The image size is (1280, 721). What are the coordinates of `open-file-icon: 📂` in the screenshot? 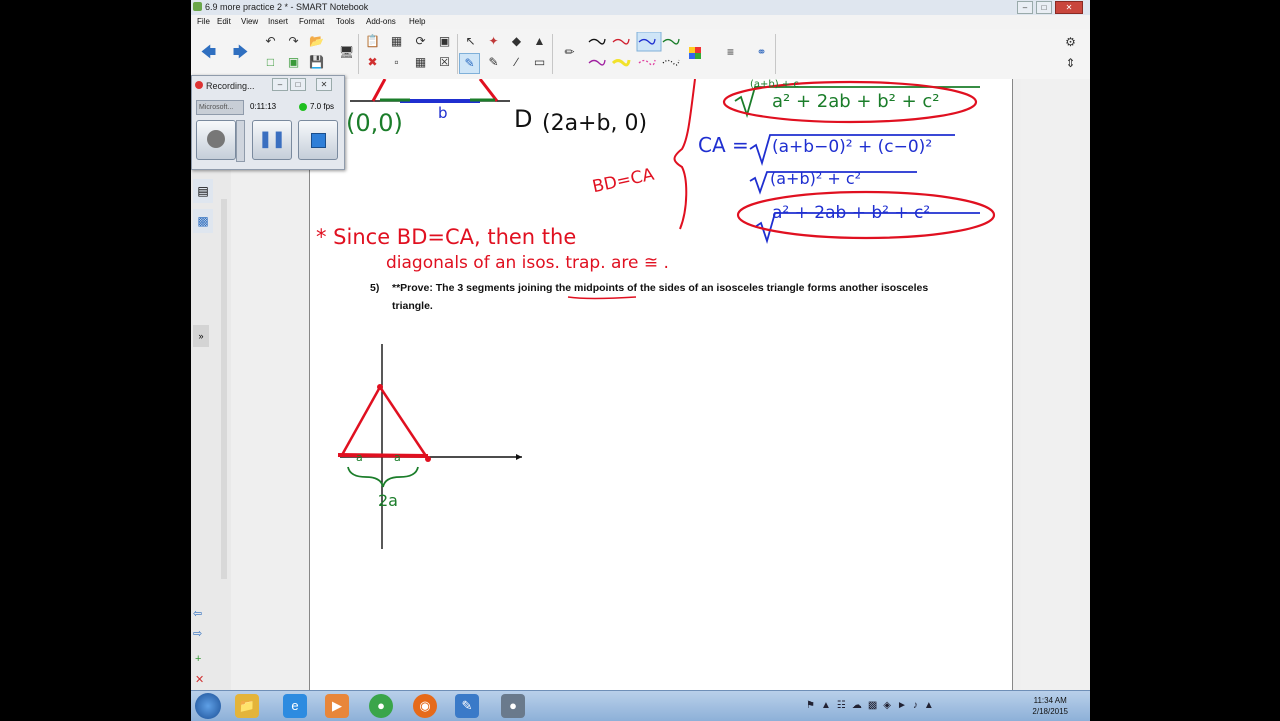 It's located at (316, 41).